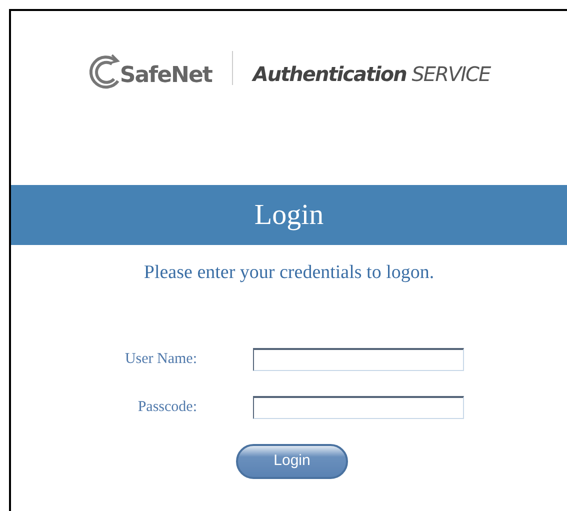 The height and width of the screenshot is (511, 567). I want to click on field-label: User Name:, so click(160, 359).